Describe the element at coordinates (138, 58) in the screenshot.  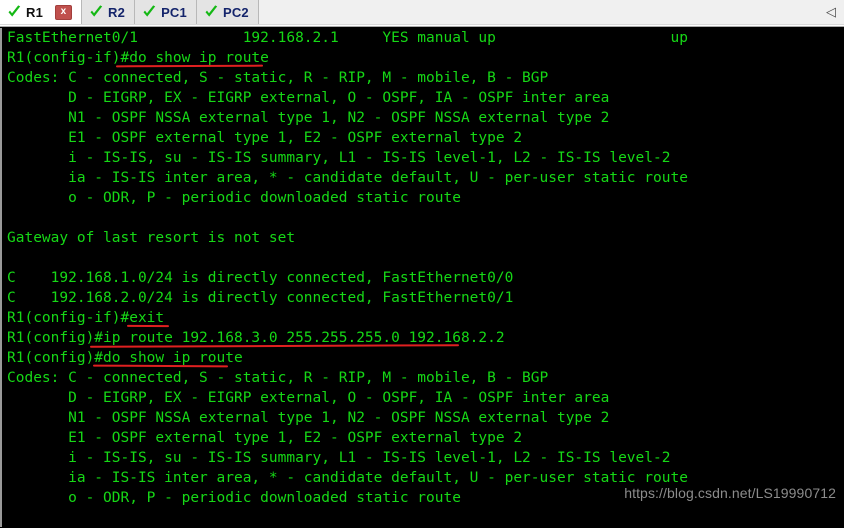
I see `console-line-text: R1(config-if)#do show ip route` at that location.